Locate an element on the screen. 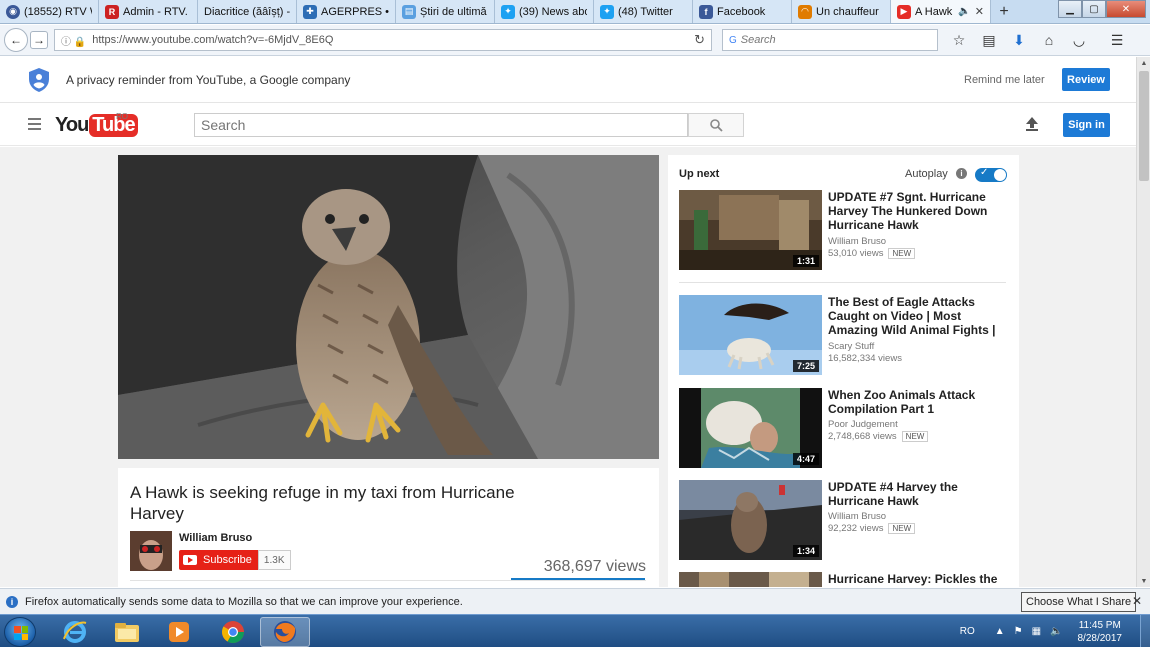 This screenshot has height=647, width=1150. tab-label: AGERPRES • A is located at coordinates (355, 11).